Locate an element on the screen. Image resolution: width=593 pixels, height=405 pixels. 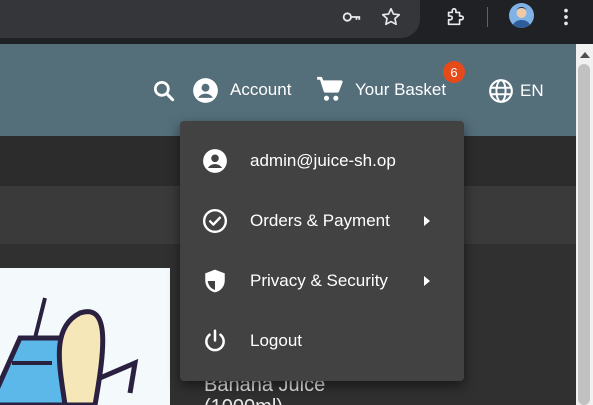
menu-item-label: Privacy & Security is located at coordinates (319, 280).